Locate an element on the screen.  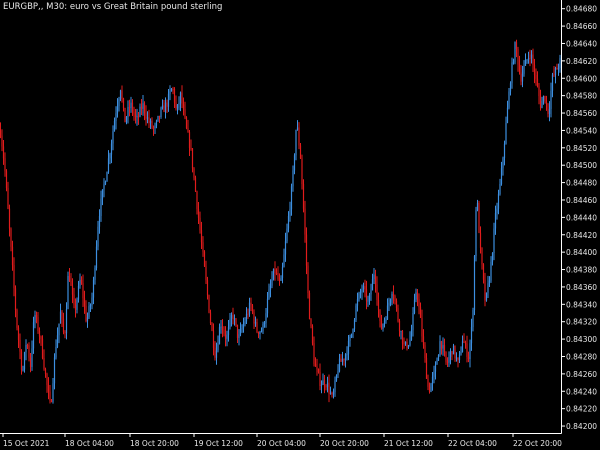
x-tick-label: 18 Oct 04:00 is located at coordinates (89, 443).